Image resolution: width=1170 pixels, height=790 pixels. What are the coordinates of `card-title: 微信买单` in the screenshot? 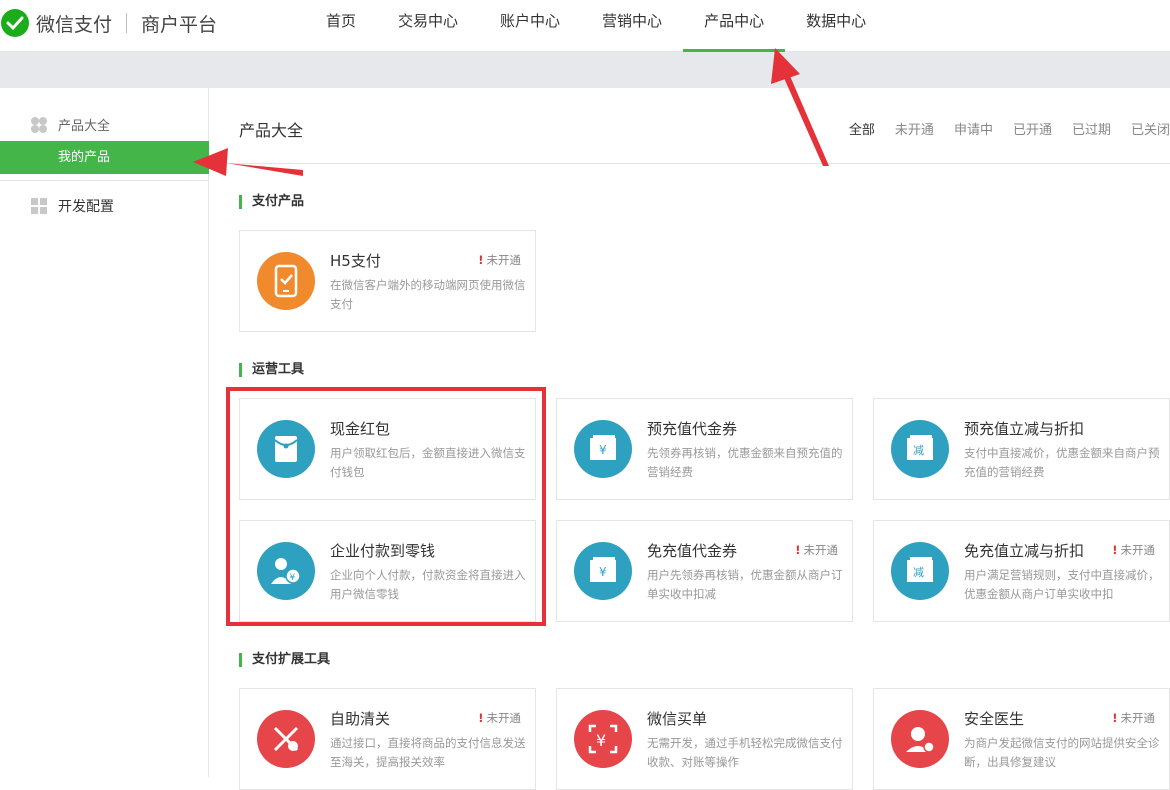 It's located at (677, 719).